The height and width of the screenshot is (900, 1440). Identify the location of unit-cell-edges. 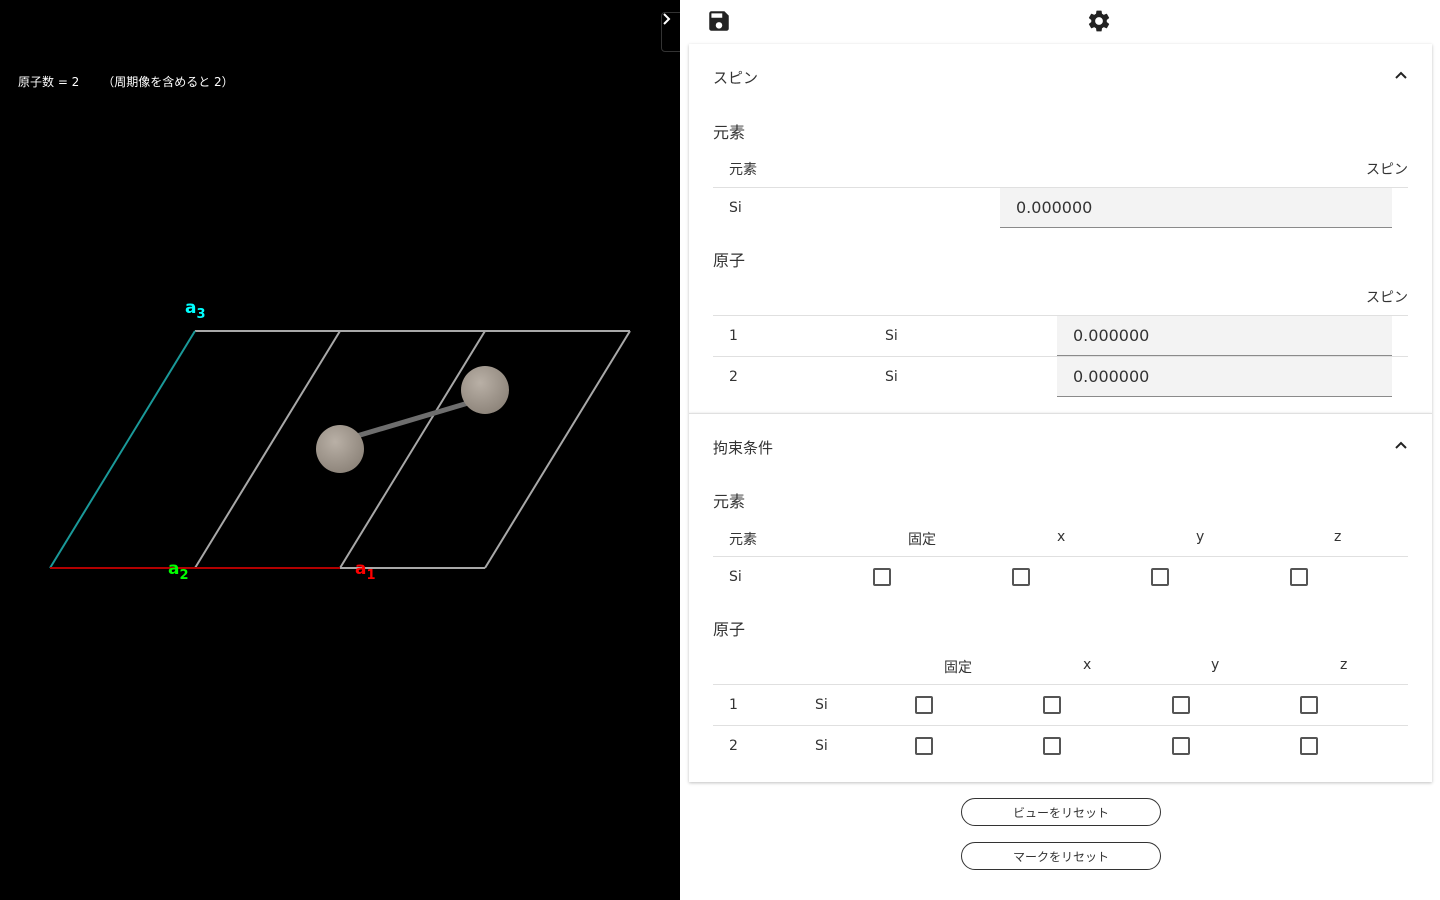
(412, 449).